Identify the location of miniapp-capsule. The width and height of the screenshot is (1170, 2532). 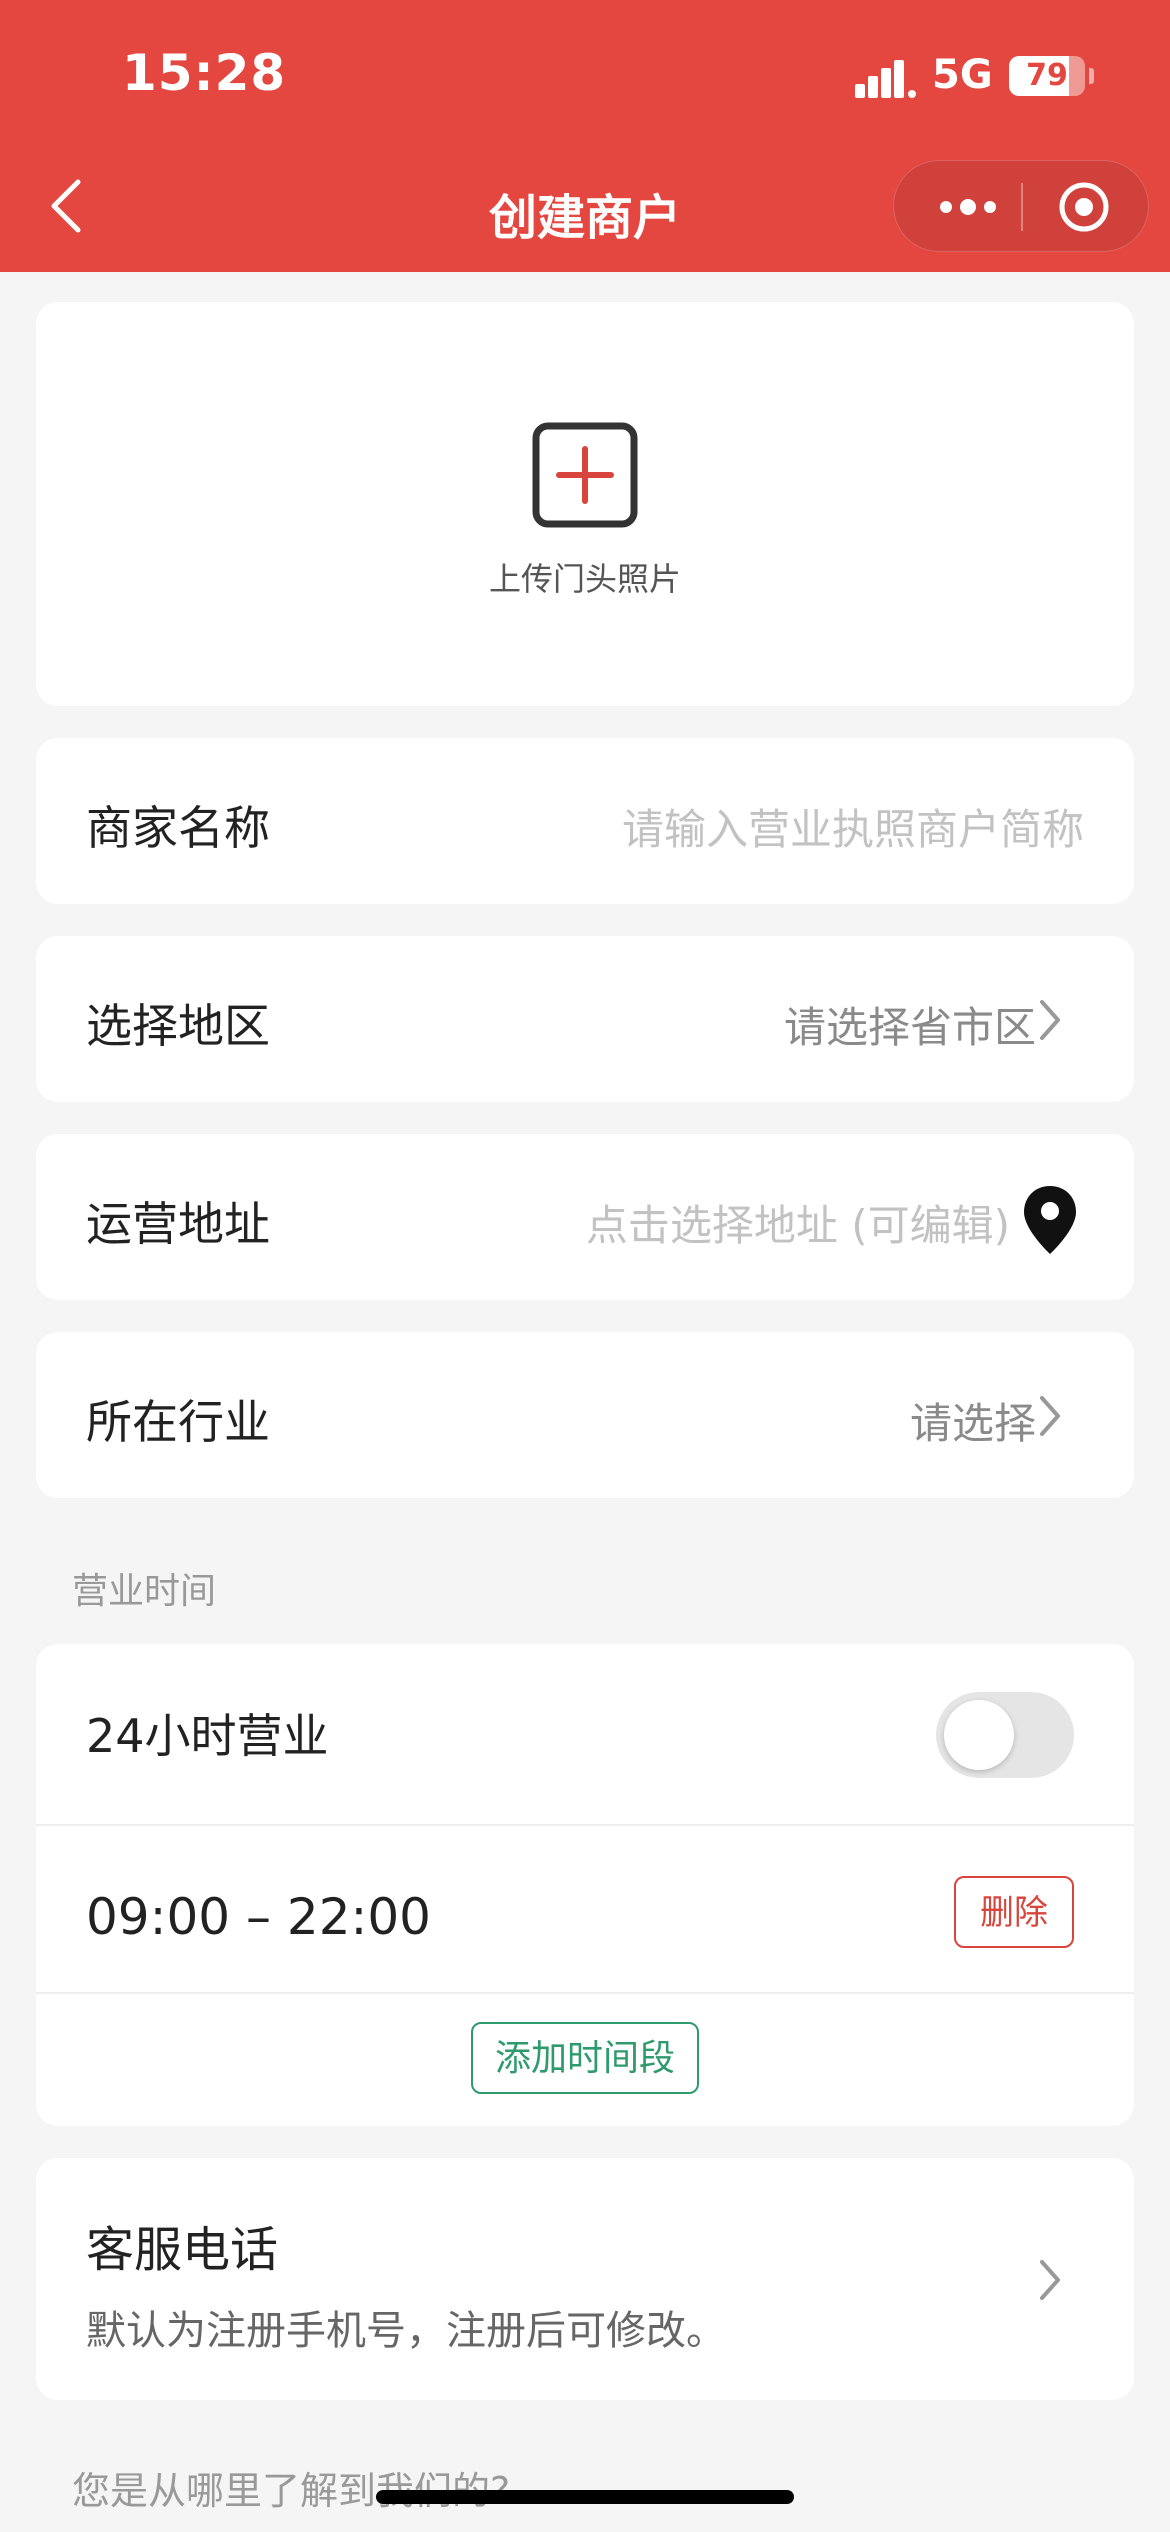
(1021, 206).